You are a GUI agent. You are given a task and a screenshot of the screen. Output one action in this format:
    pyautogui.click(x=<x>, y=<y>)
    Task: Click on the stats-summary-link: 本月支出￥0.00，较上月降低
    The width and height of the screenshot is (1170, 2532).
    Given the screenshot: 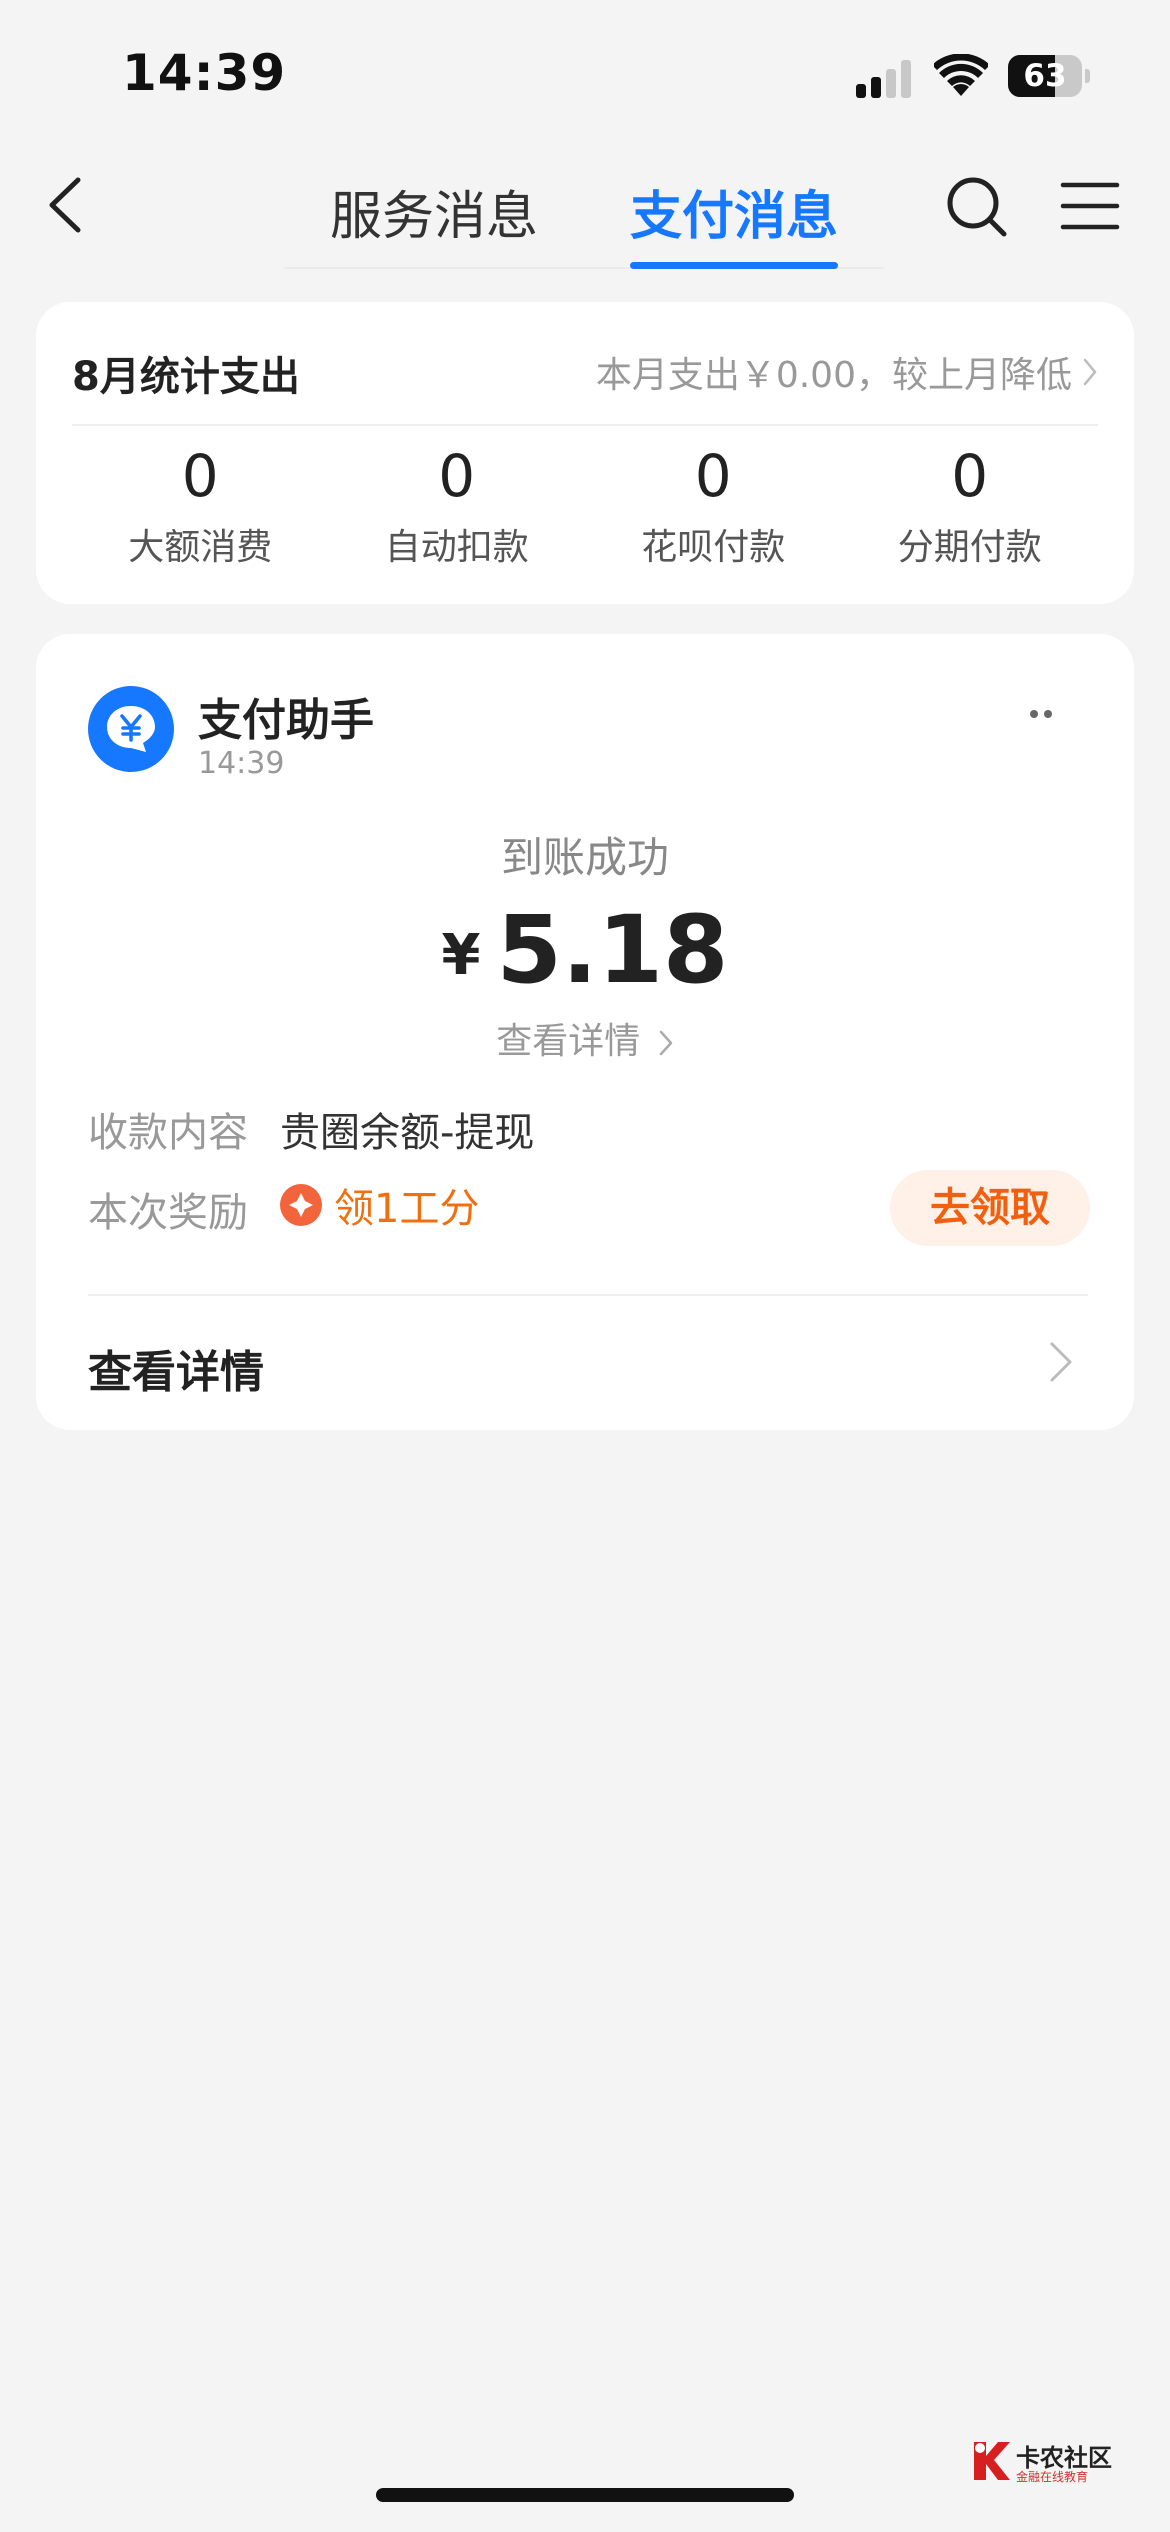 What is the action you would take?
    pyautogui.click(x=847, y=372)
    